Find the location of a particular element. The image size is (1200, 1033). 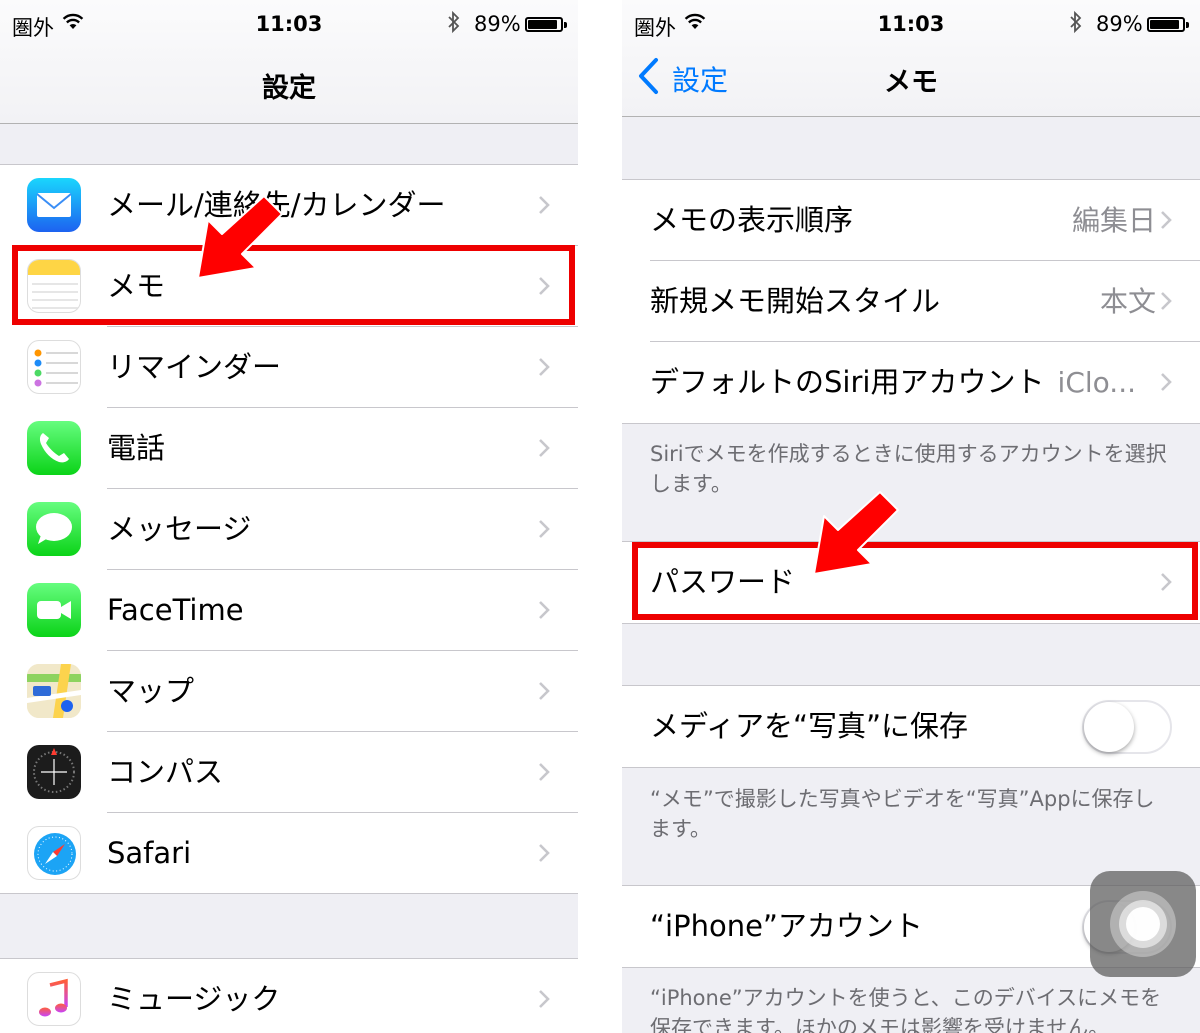

siri-account-footer: Siriでメモを作成するときに使用するアカウントを選択します。 is located at coordinates (908, 469).